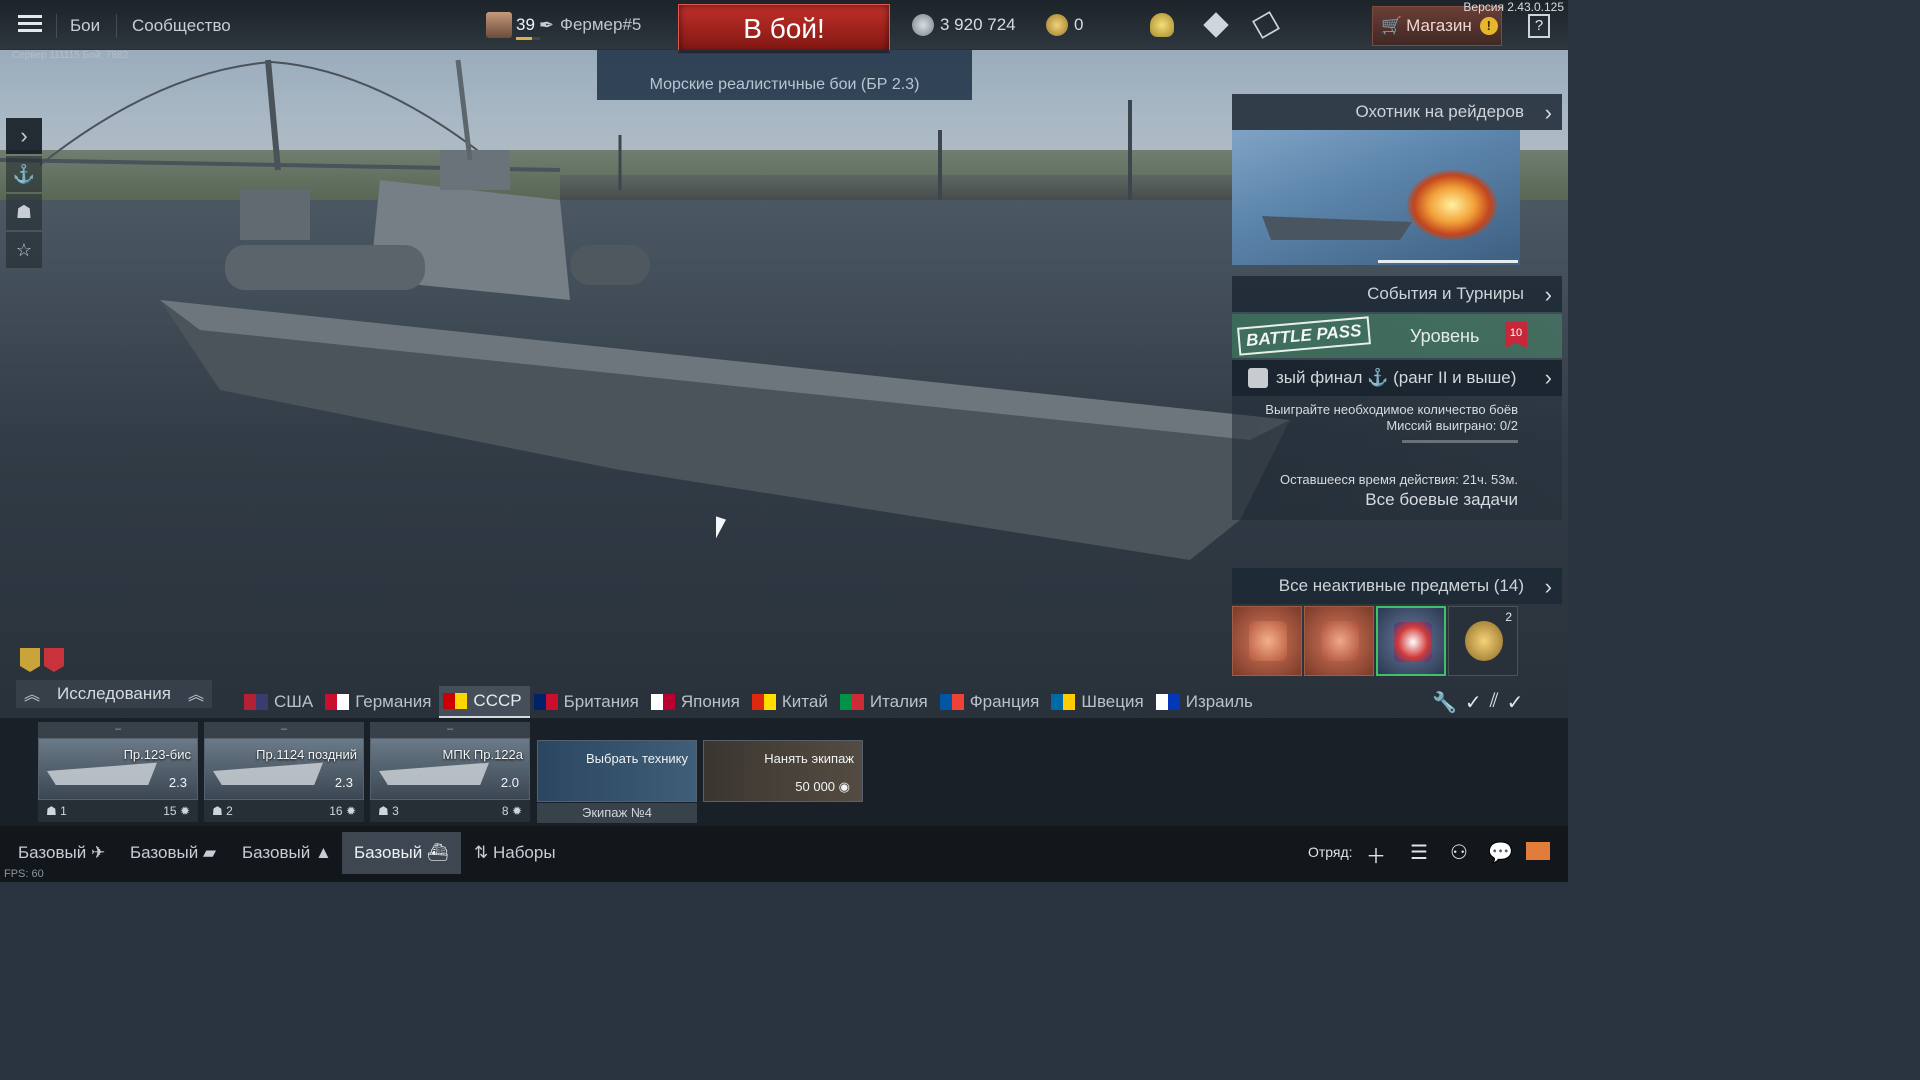 The width and height of the screenshot is (1920, 1080). What do you see at coordinates (30, 25) in the screenshot?
I see `hamburger-menu-icon` at bounding box center [30, 25].